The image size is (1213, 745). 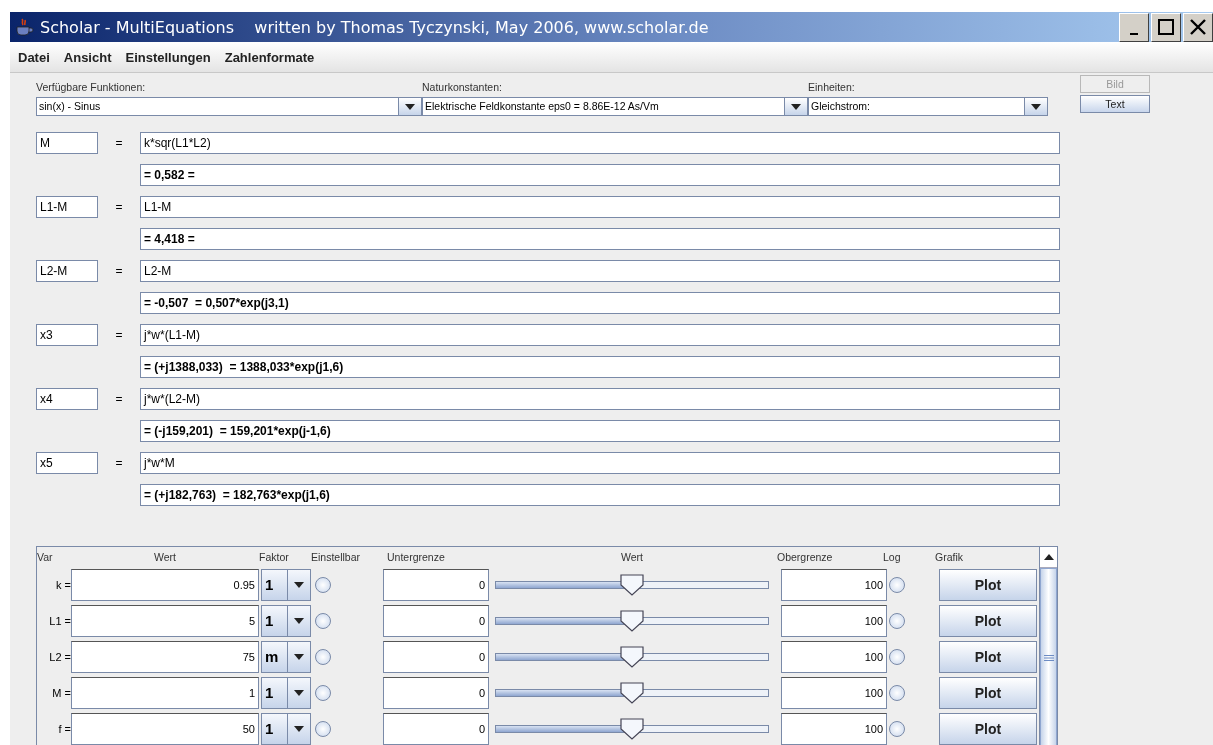 I want to click on menu-item: Zahlenformate, so click(x=269, y=57).